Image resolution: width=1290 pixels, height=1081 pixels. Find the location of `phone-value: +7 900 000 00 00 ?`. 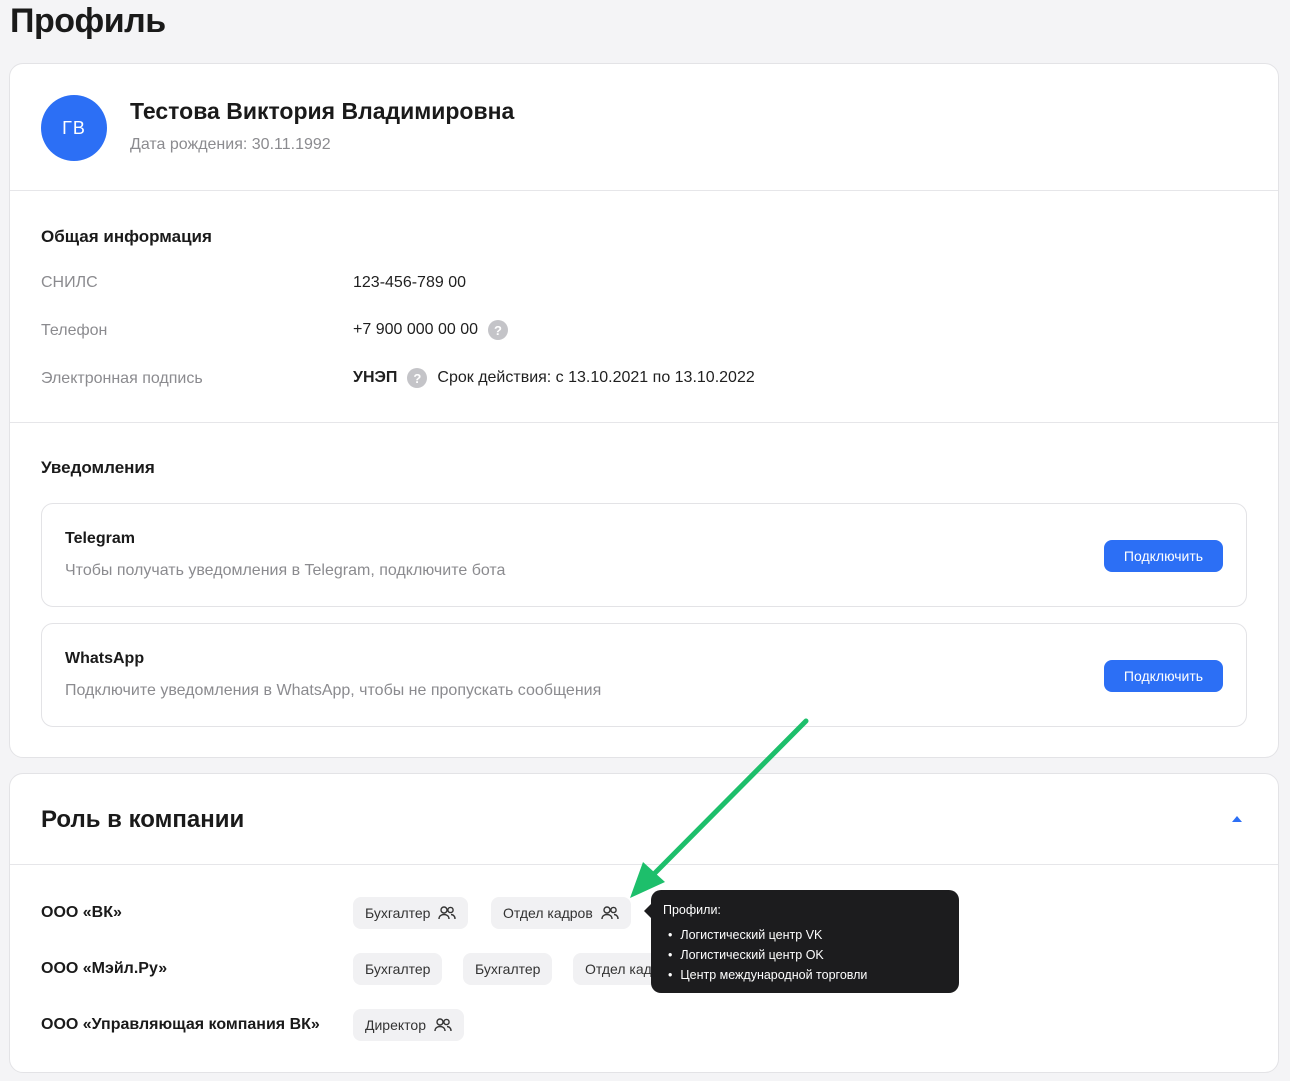

phone-value: +7 900 000 00 00 ? is located at coordinates (431, 330).